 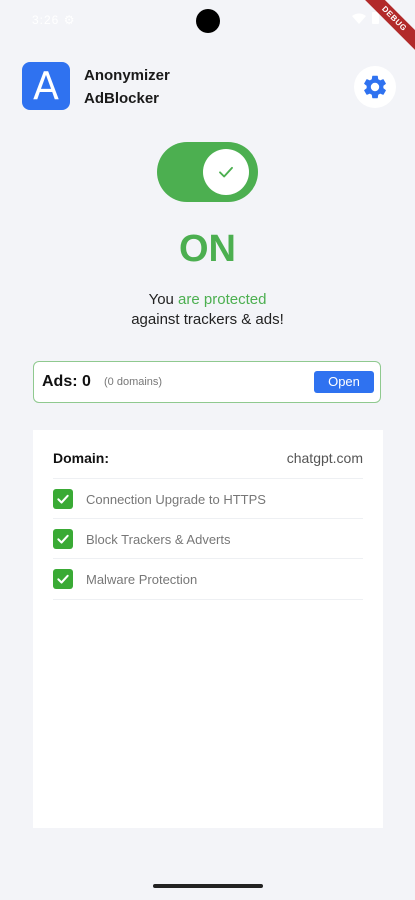 I want to click on domain-value: chatgpt.com, so click(x=324, y=458).